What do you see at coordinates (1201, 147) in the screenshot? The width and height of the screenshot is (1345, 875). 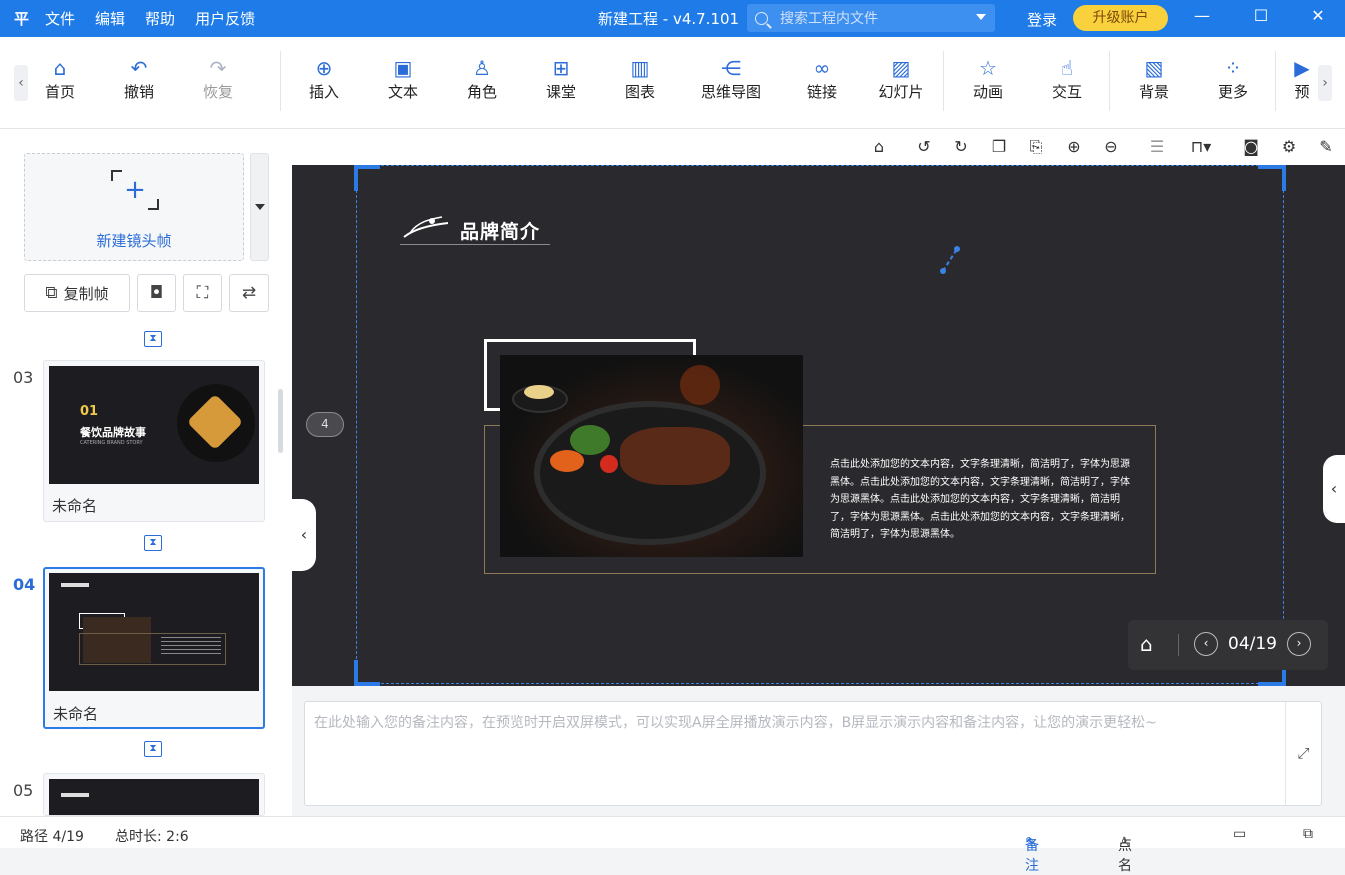 I see `lock-icon: ⊓▾` at bounding box center [1201, 147].